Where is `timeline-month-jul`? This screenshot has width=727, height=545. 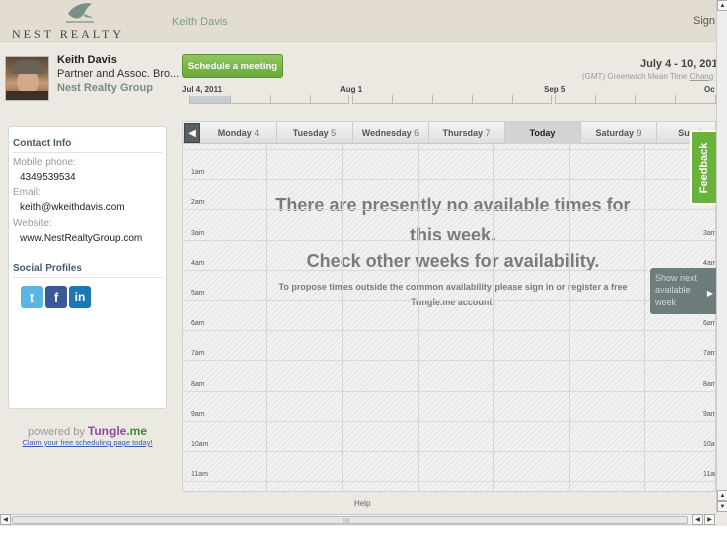
timeline-month-jul is located at coordinates (269, 99).